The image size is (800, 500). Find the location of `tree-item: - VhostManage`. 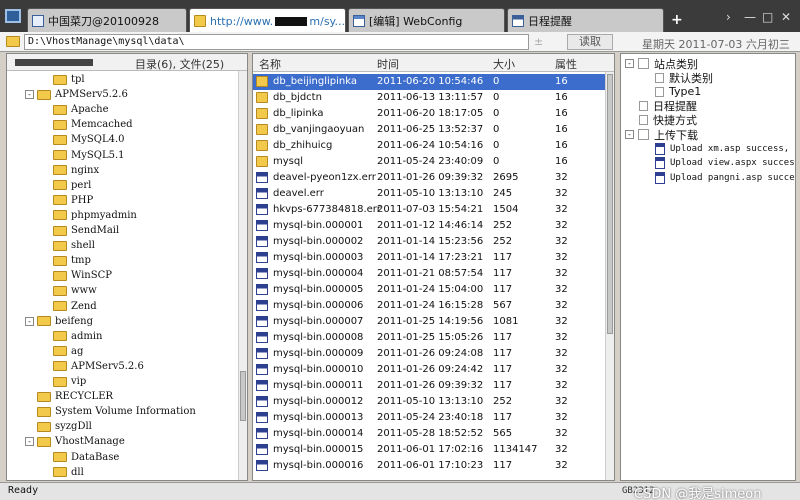

tree-item: - VhostManage is located at coordinates (75, 441).